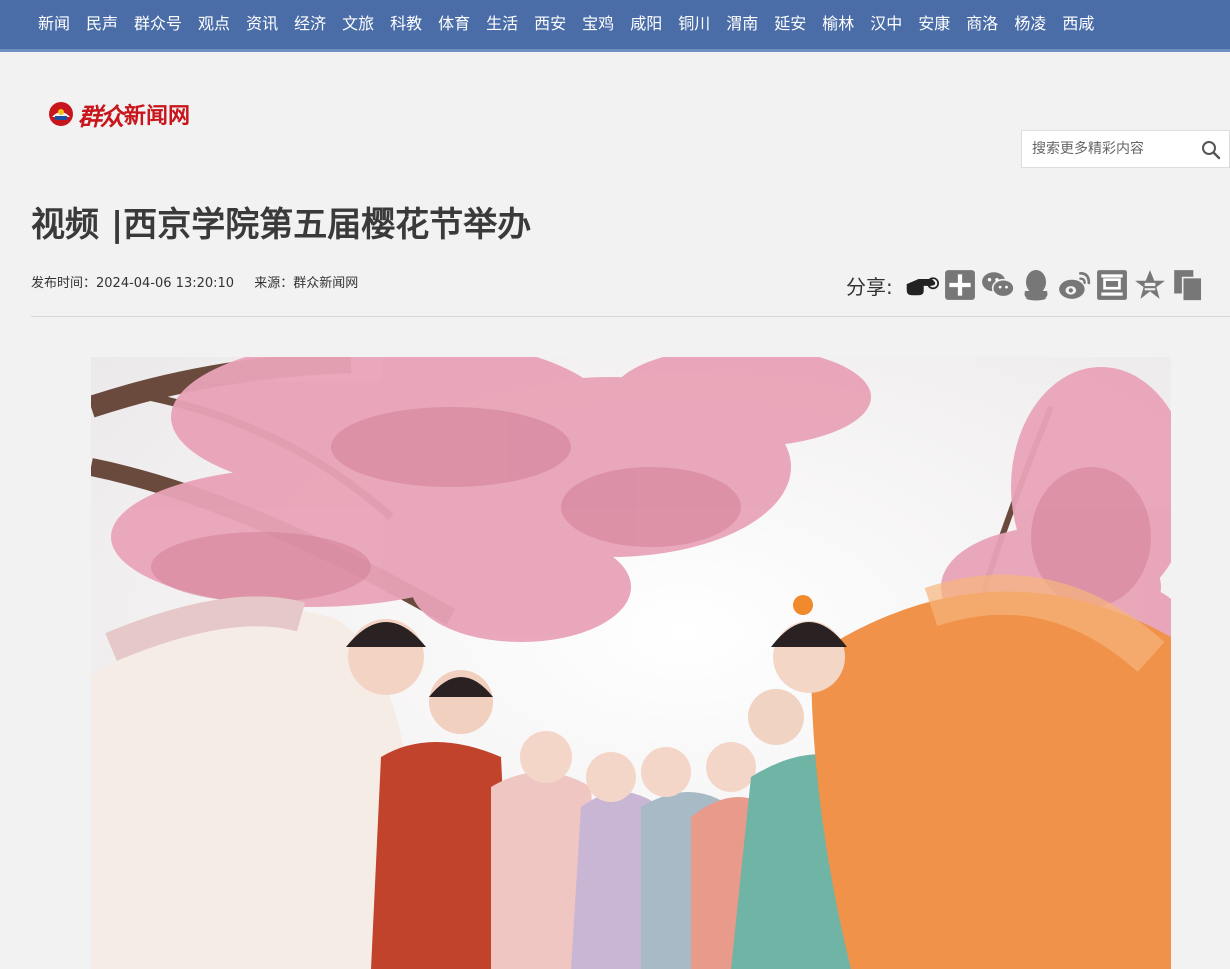  Describe the element at coordinates (869, 286) in the screenshot. I see `share-label: 分享:` at that location.